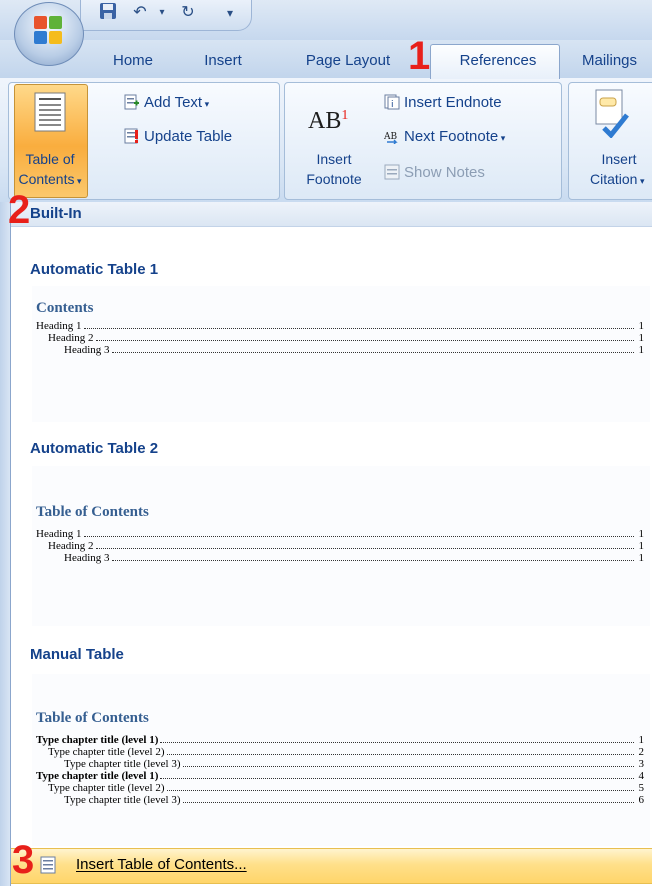  What do you see at coordinates (50, 179) in the screenshot?
I see `toc-button-label-2: Contents ▾` at bounding box center [50, 179].